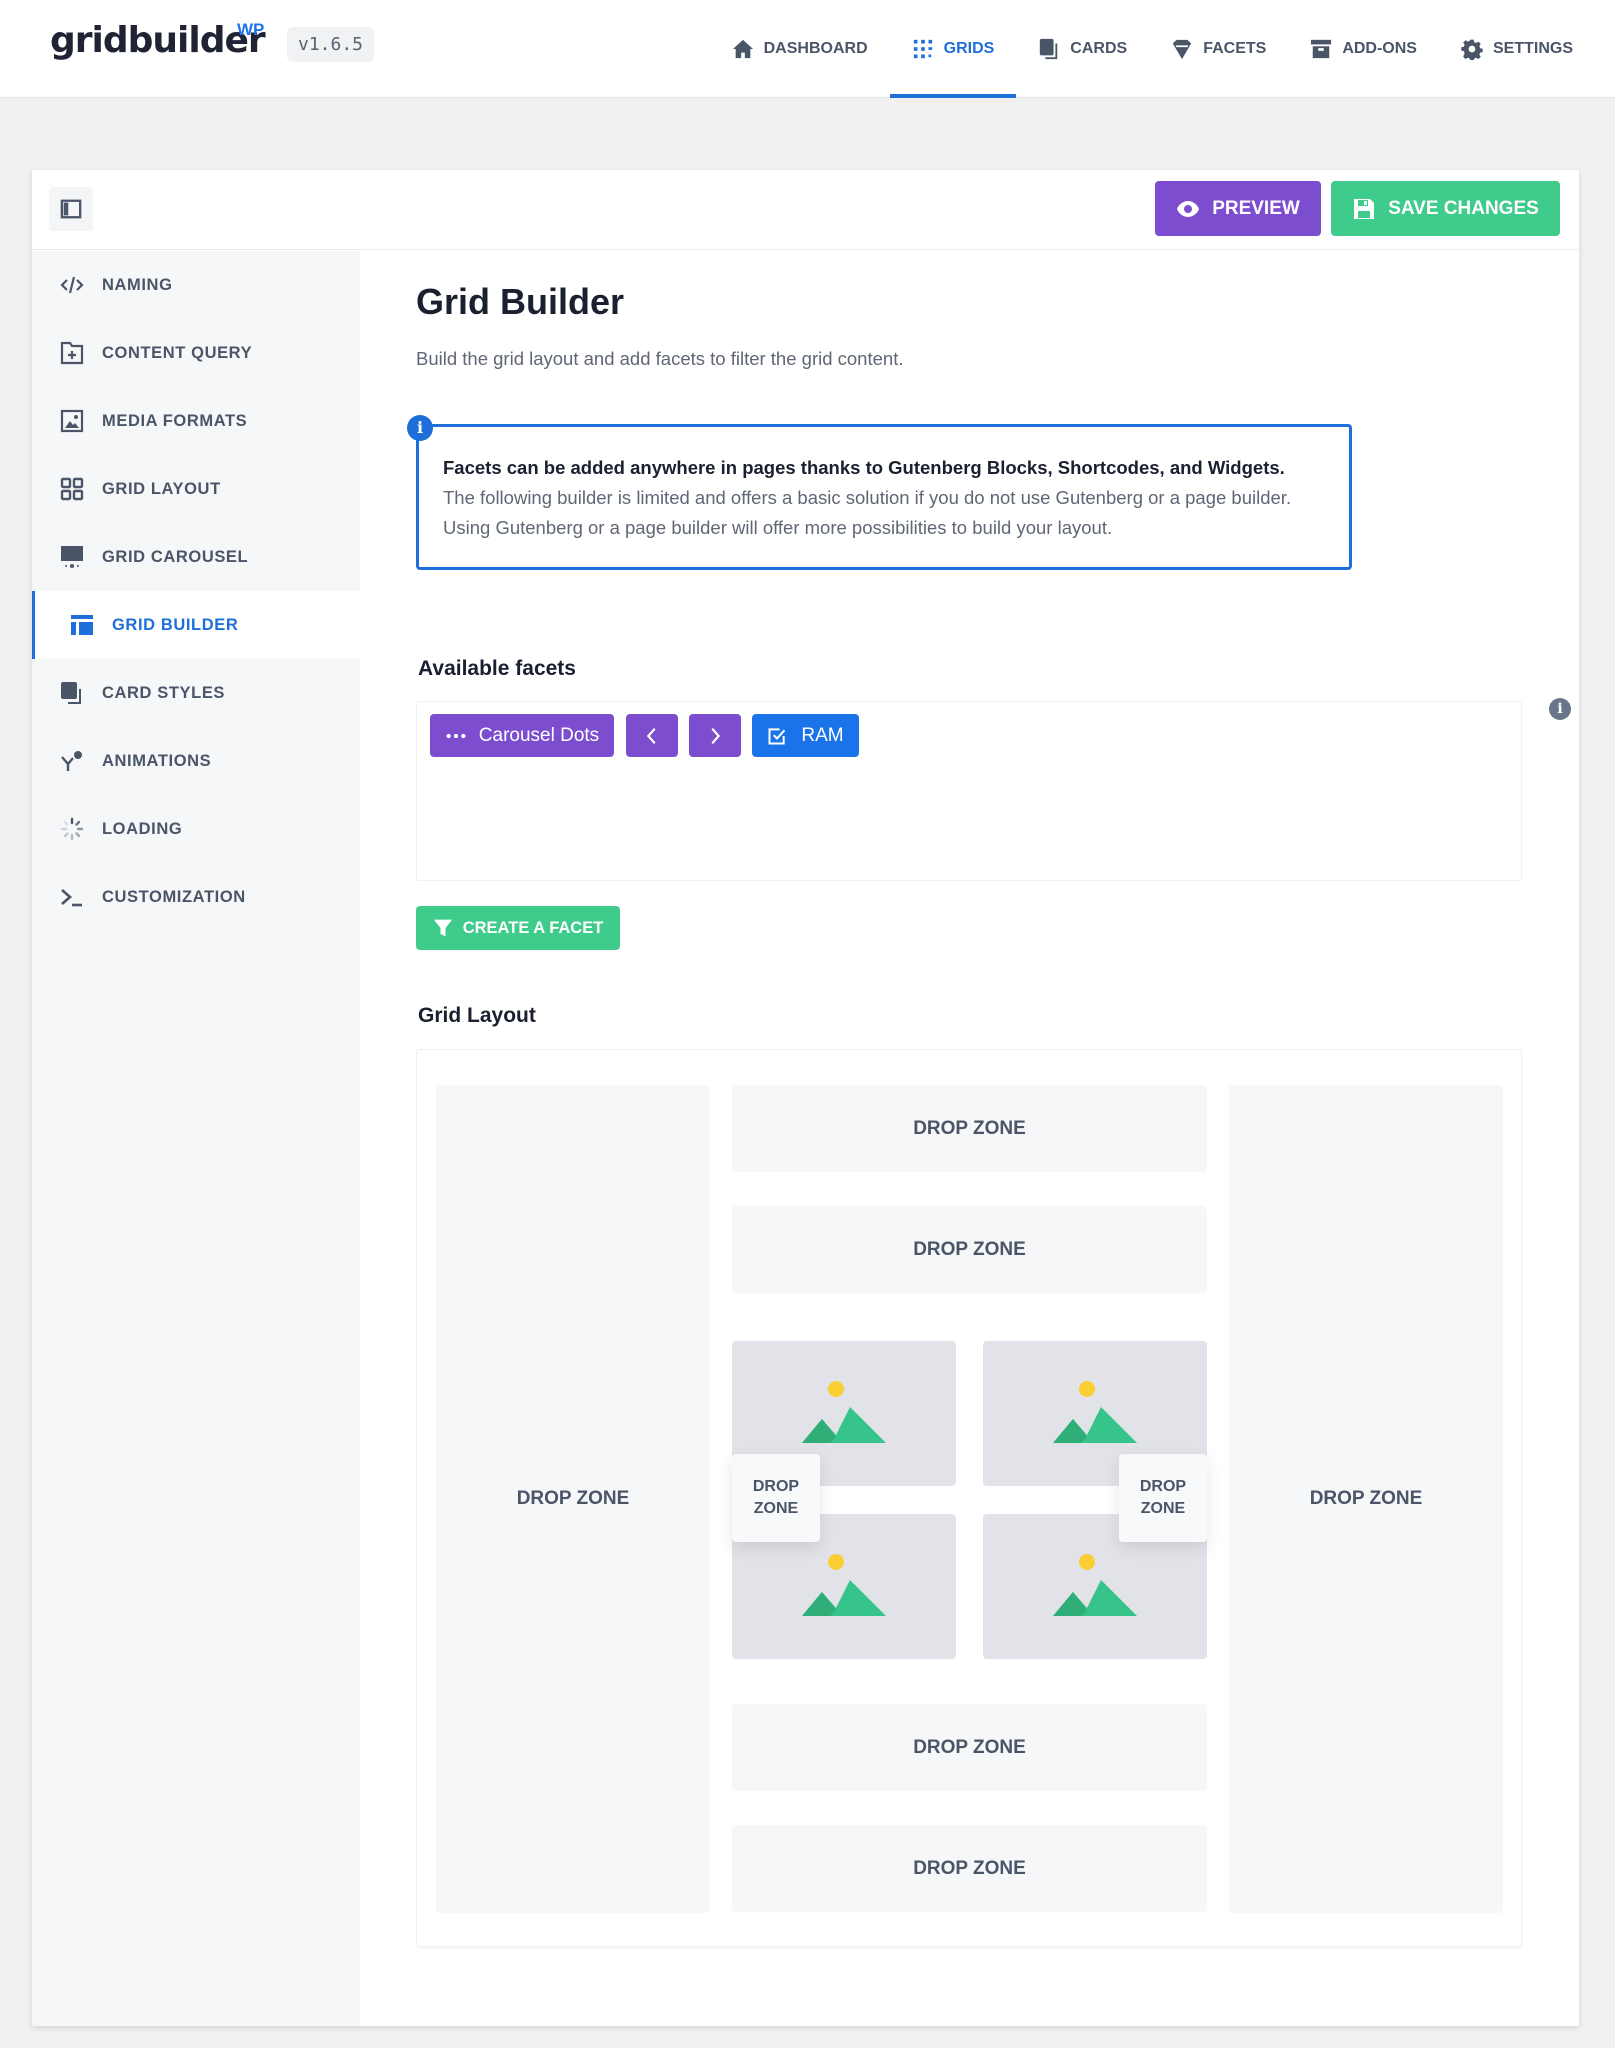 This screenshot has height=2048, width=1615. Describe the element at coordinates (533, 927) in the screenshot. I see `create-facet-label: CREATE A FACET` at that location.